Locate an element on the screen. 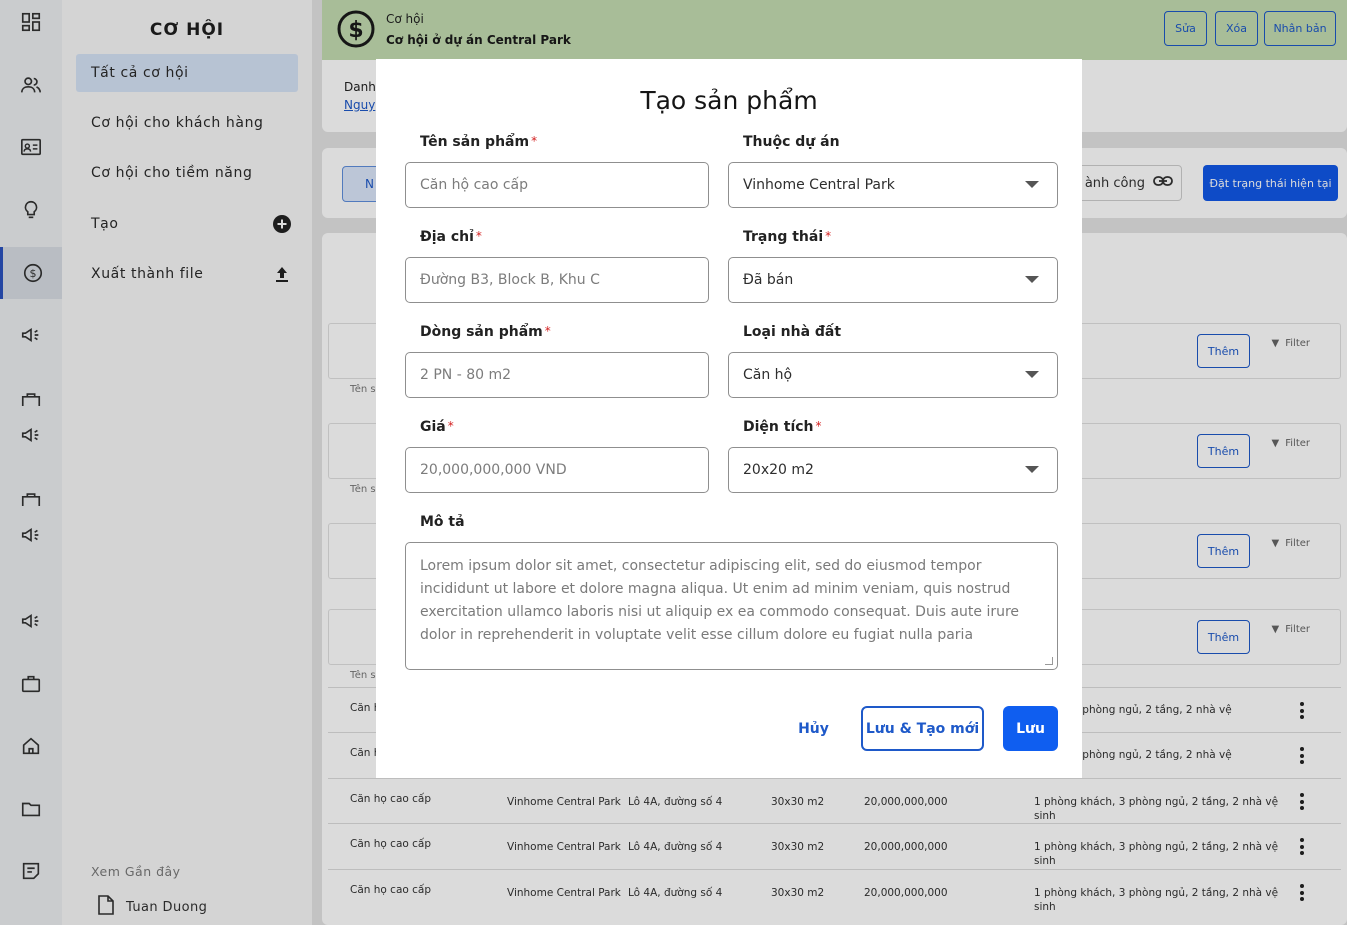 The image size is (1347, 925). product-name-input: Căn hộ cao cấp is located at coordinates (557, 185).